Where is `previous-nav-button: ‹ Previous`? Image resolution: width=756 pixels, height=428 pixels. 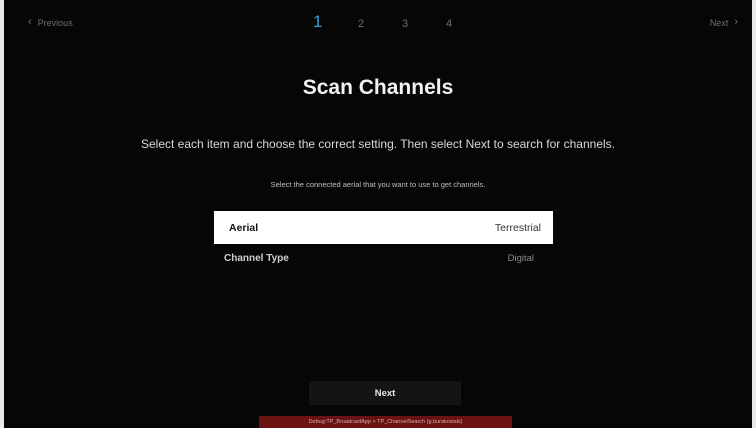
previous-nav-button: ‹ Previous is located at coordinates (50, 22).